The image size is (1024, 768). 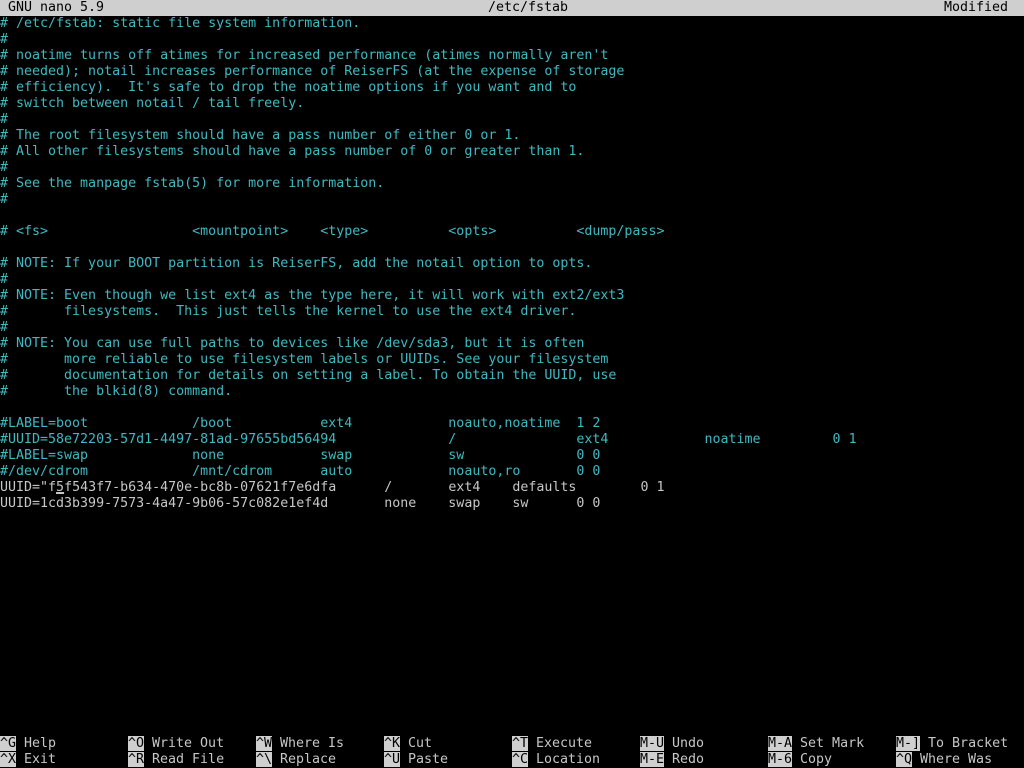 What do you see at coordinates (828, 743) in the screenshot?
I see `shortcut-label: Set Mark` at bounding box center [828, 743].